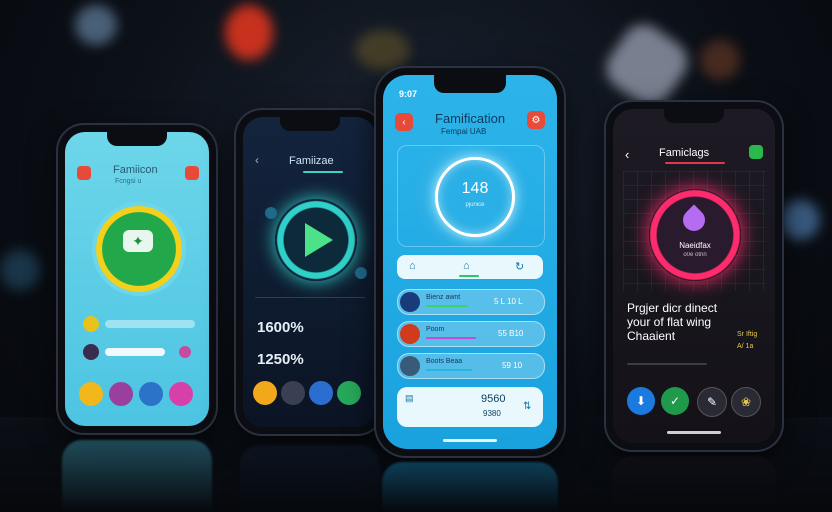 Image resolution: width=832 pixels, height=512 pixels. I want to click on profile-icon, so click(192, 173).